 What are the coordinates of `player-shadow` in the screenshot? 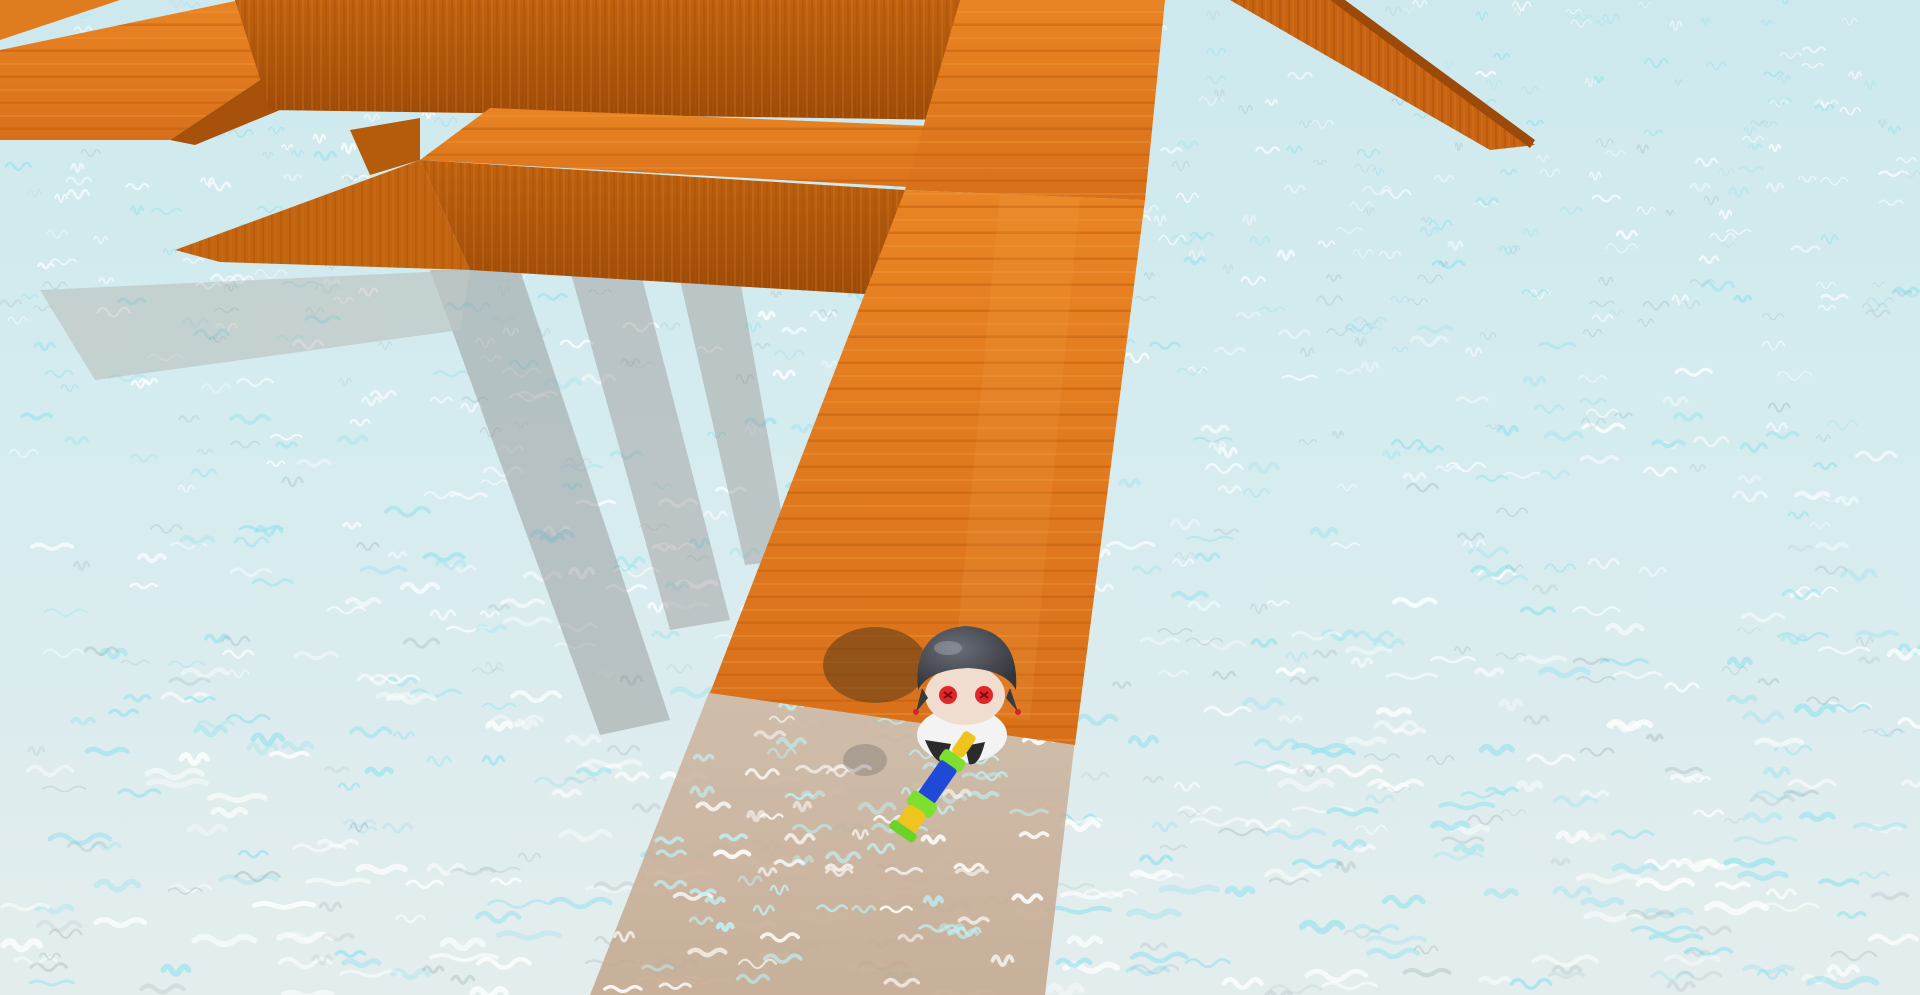 It's located at (875, 665).